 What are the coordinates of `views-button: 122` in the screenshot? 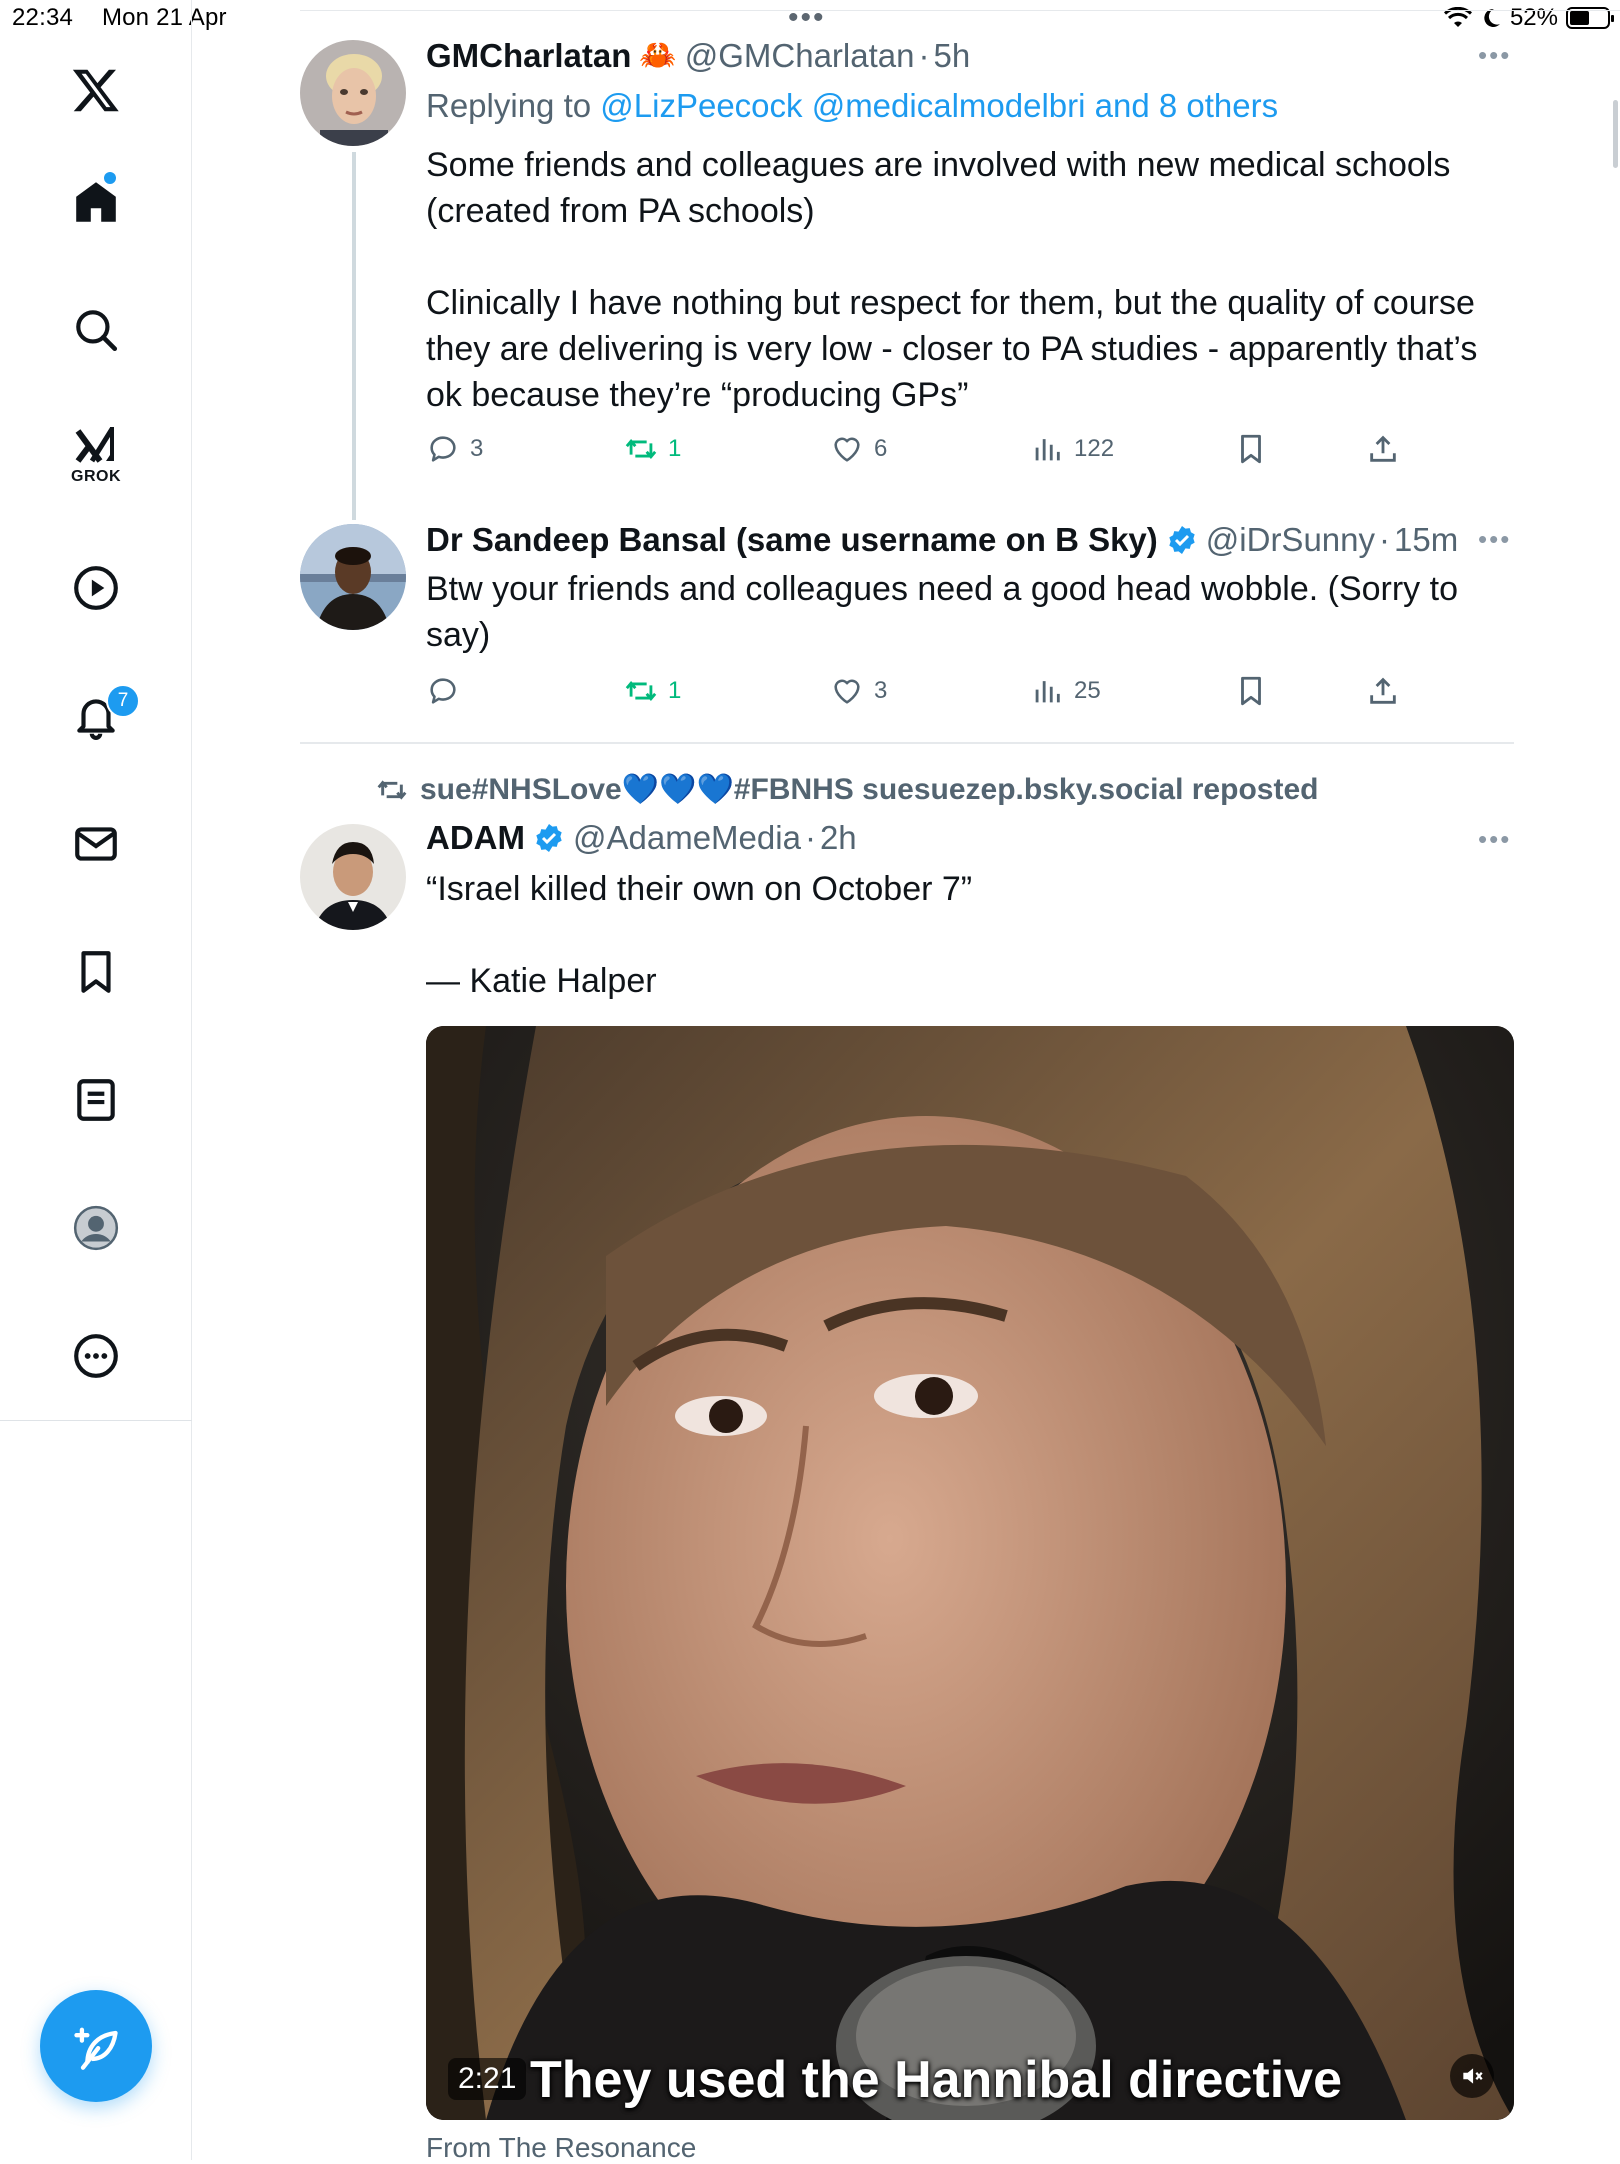 It's located at (1072, 449).